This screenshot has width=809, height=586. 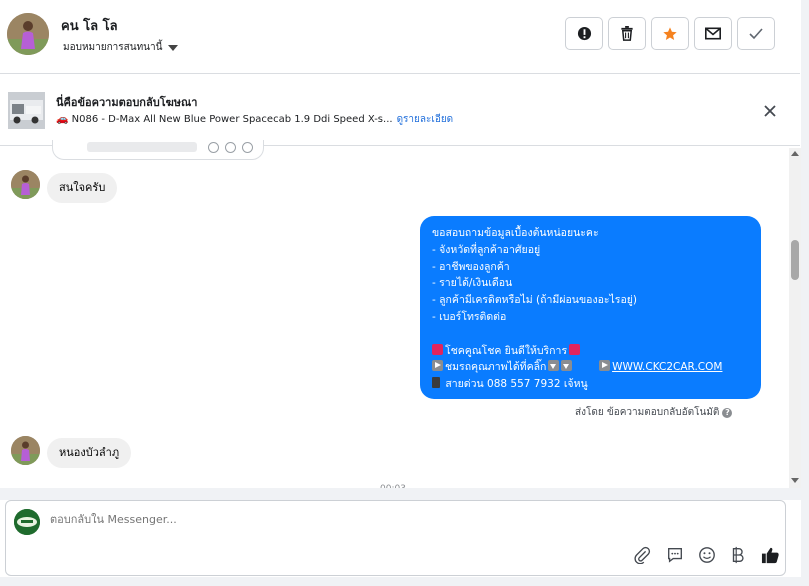 I want to click on saved-reply-icon, so click(x=675, y=555).